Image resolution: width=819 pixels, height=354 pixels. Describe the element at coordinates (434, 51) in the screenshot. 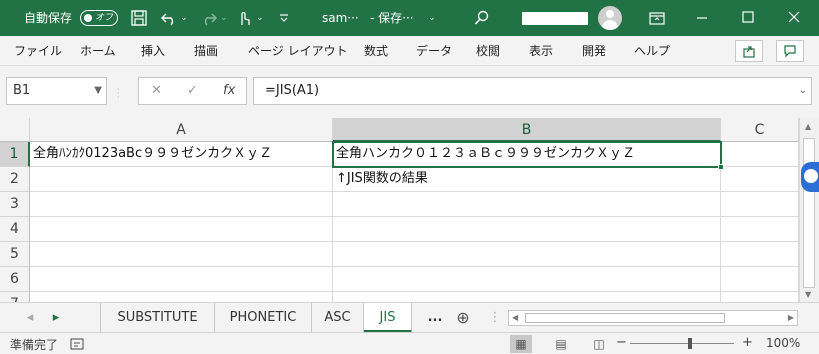

I see `menu-data: データ` at that location.